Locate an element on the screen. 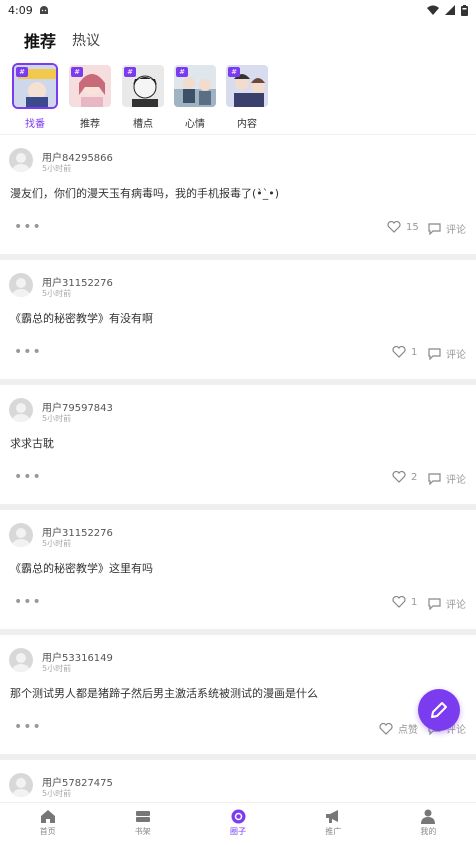 The image size is (476, 846). user-icon is located at coordinates (428, 816).